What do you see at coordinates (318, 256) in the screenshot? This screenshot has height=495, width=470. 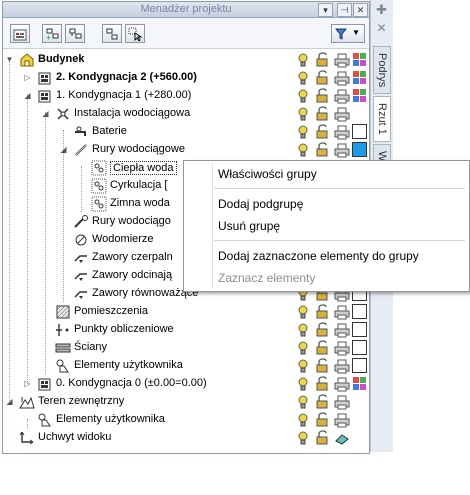 I see `context-menu-item: Dodaj zaznaczone elementy do grupy` at bounding box center [318, 256].